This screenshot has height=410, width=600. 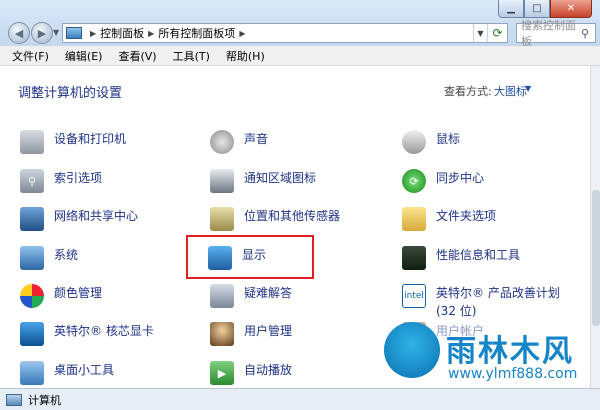 What do you see at coordinates (412, 350) in the screenshot?
I see `watermark-logo-icon` at bounding box center [412, 350].